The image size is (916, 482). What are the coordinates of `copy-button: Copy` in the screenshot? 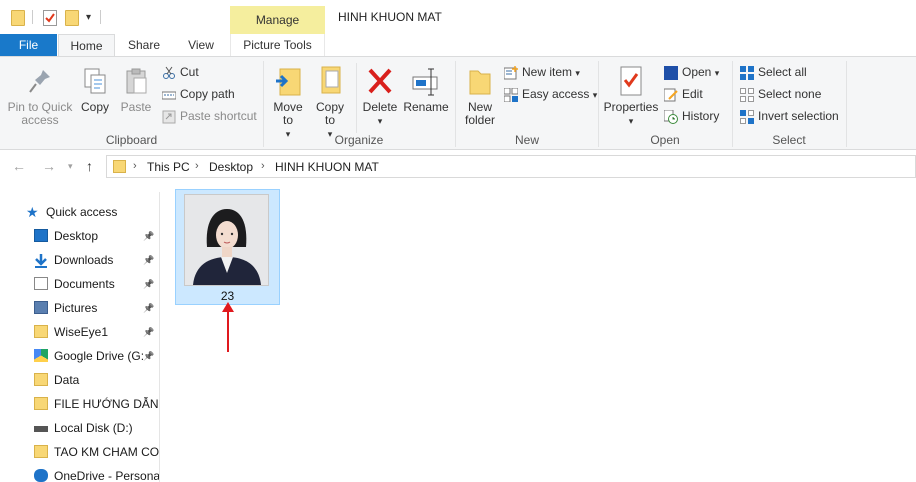 It's located at (95, 90).